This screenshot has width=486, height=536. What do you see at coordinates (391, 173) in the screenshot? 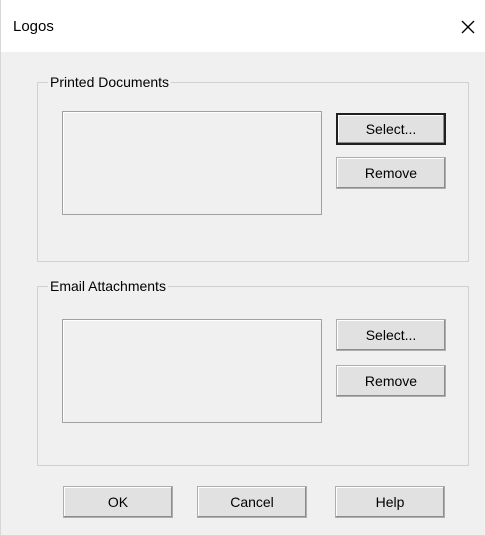
I see `printed-documents-remove-button: Remove` at bounding box center [391, 173].